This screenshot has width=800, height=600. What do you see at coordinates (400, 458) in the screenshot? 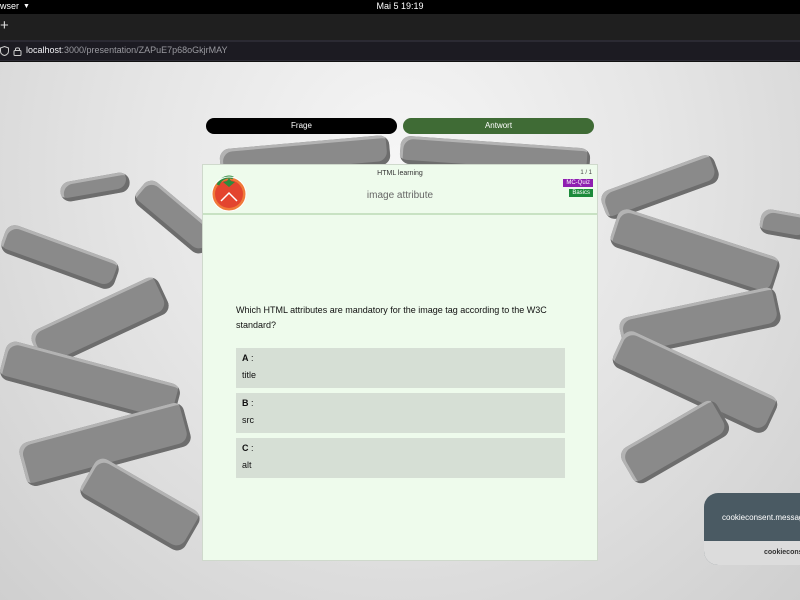
I see `answer-option-c: C : alt` at bounding box center [400, 458].